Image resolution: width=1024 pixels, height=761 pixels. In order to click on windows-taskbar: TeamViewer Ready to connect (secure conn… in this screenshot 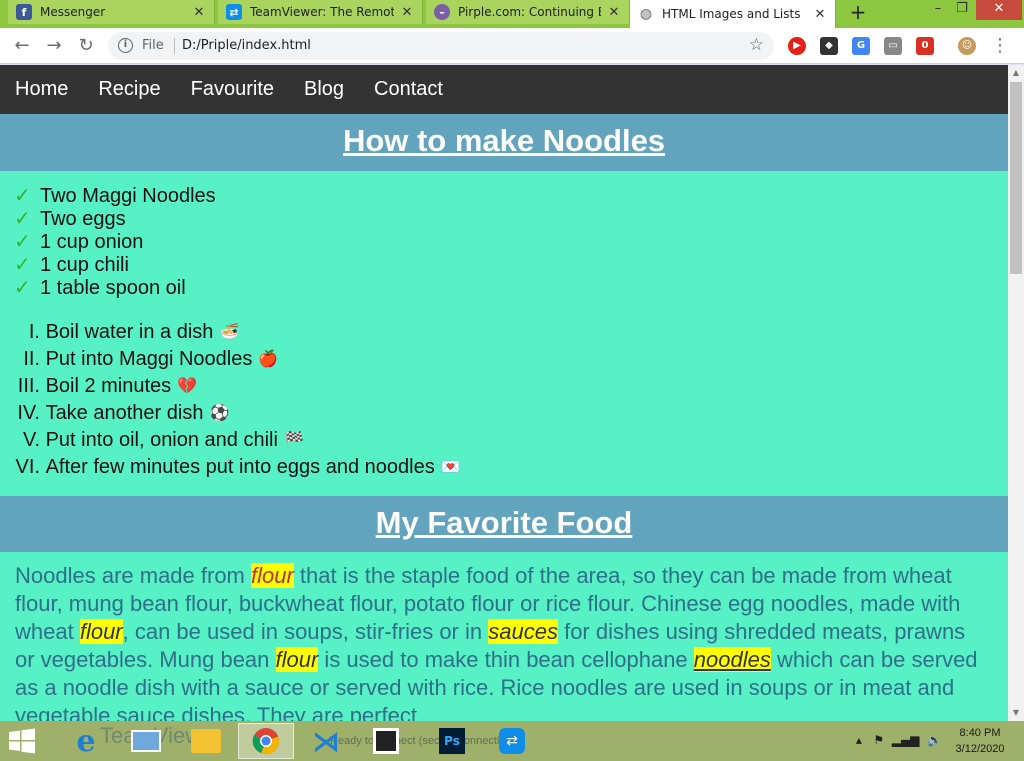, I will do `click(512, 741)`.